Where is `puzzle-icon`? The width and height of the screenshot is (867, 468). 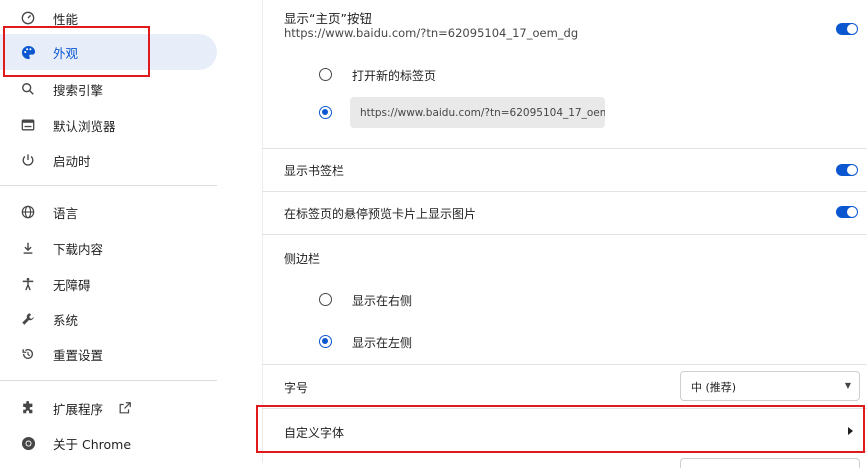
puzzle-icon is located at coordinates (28, 408).